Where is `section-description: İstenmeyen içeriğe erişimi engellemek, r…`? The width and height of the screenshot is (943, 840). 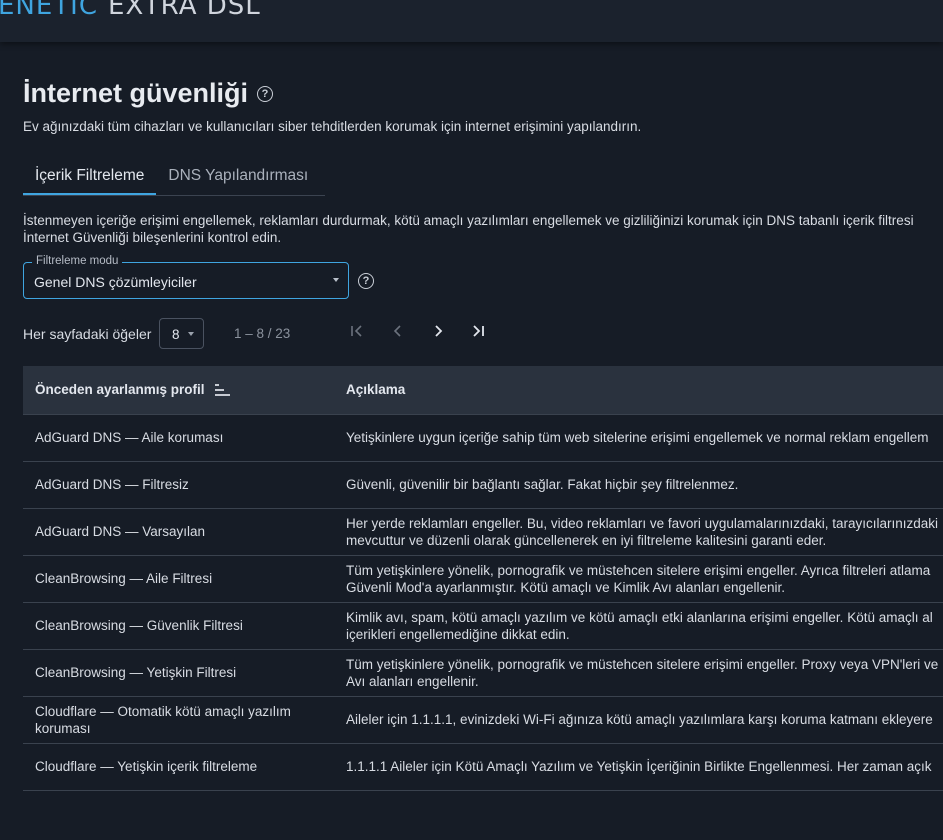 section-description: İstenmeyen içeriğe erişimi engellemek, r… is located at coordinates (483, 229).